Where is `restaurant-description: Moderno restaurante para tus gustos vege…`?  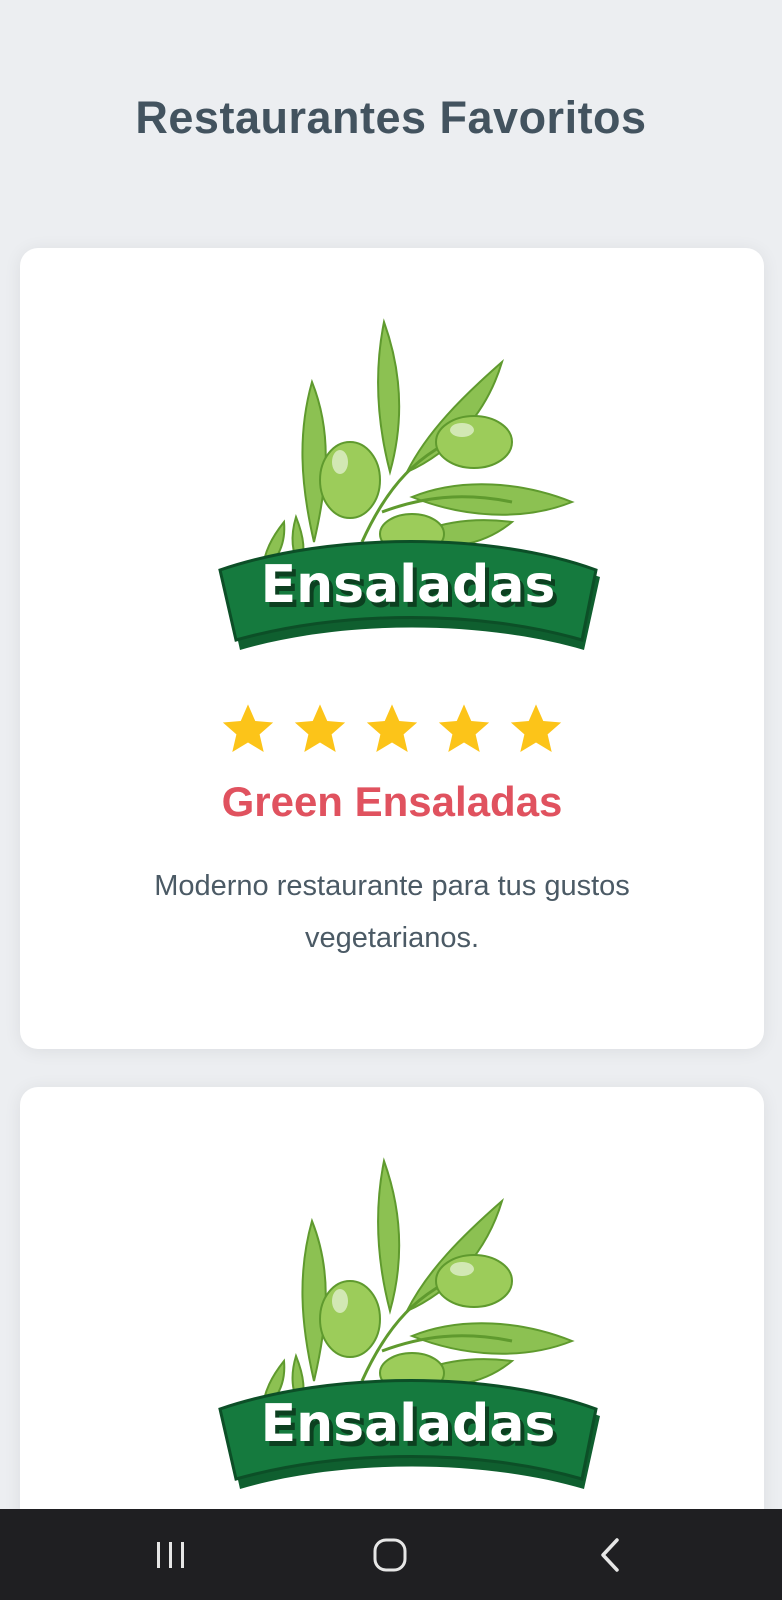
restaurant-description: Moderno restaurante para tus gustos vege… is located at coordinates (392, 912).